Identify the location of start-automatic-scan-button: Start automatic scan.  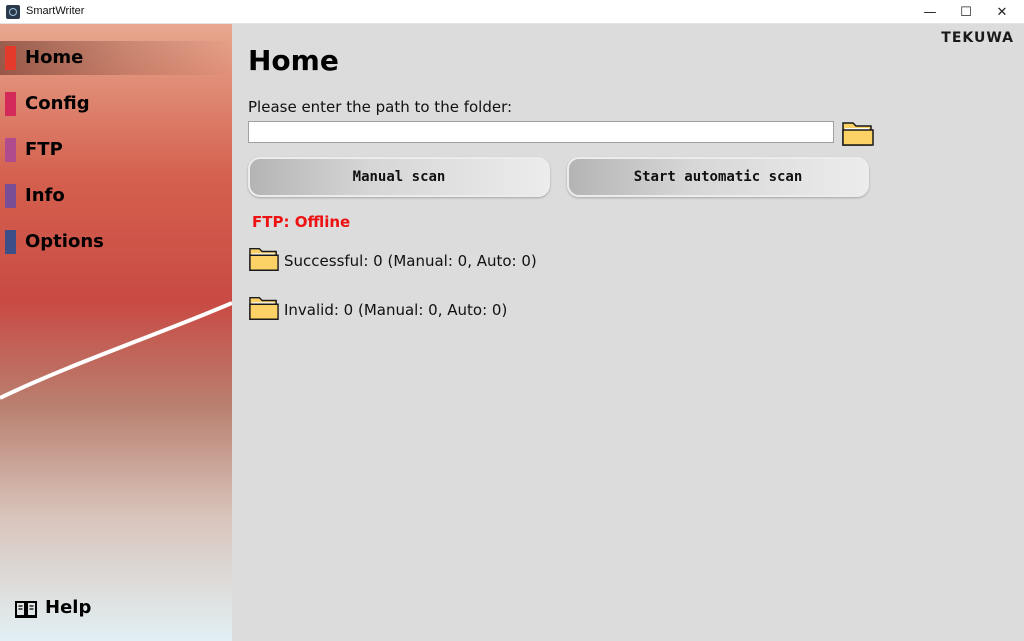
(718, 177).